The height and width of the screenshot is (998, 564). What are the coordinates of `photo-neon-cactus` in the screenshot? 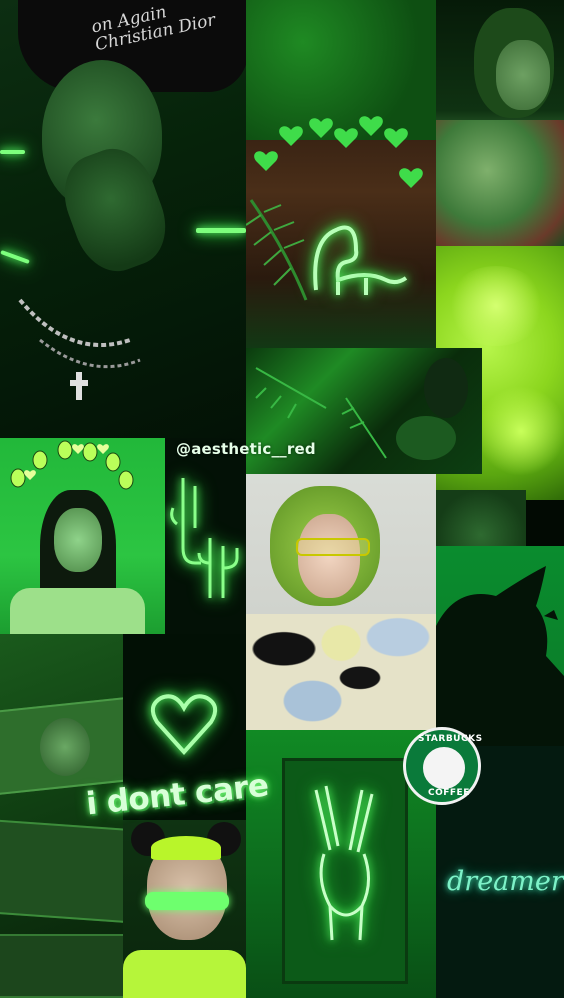 It's located at (205, 536).